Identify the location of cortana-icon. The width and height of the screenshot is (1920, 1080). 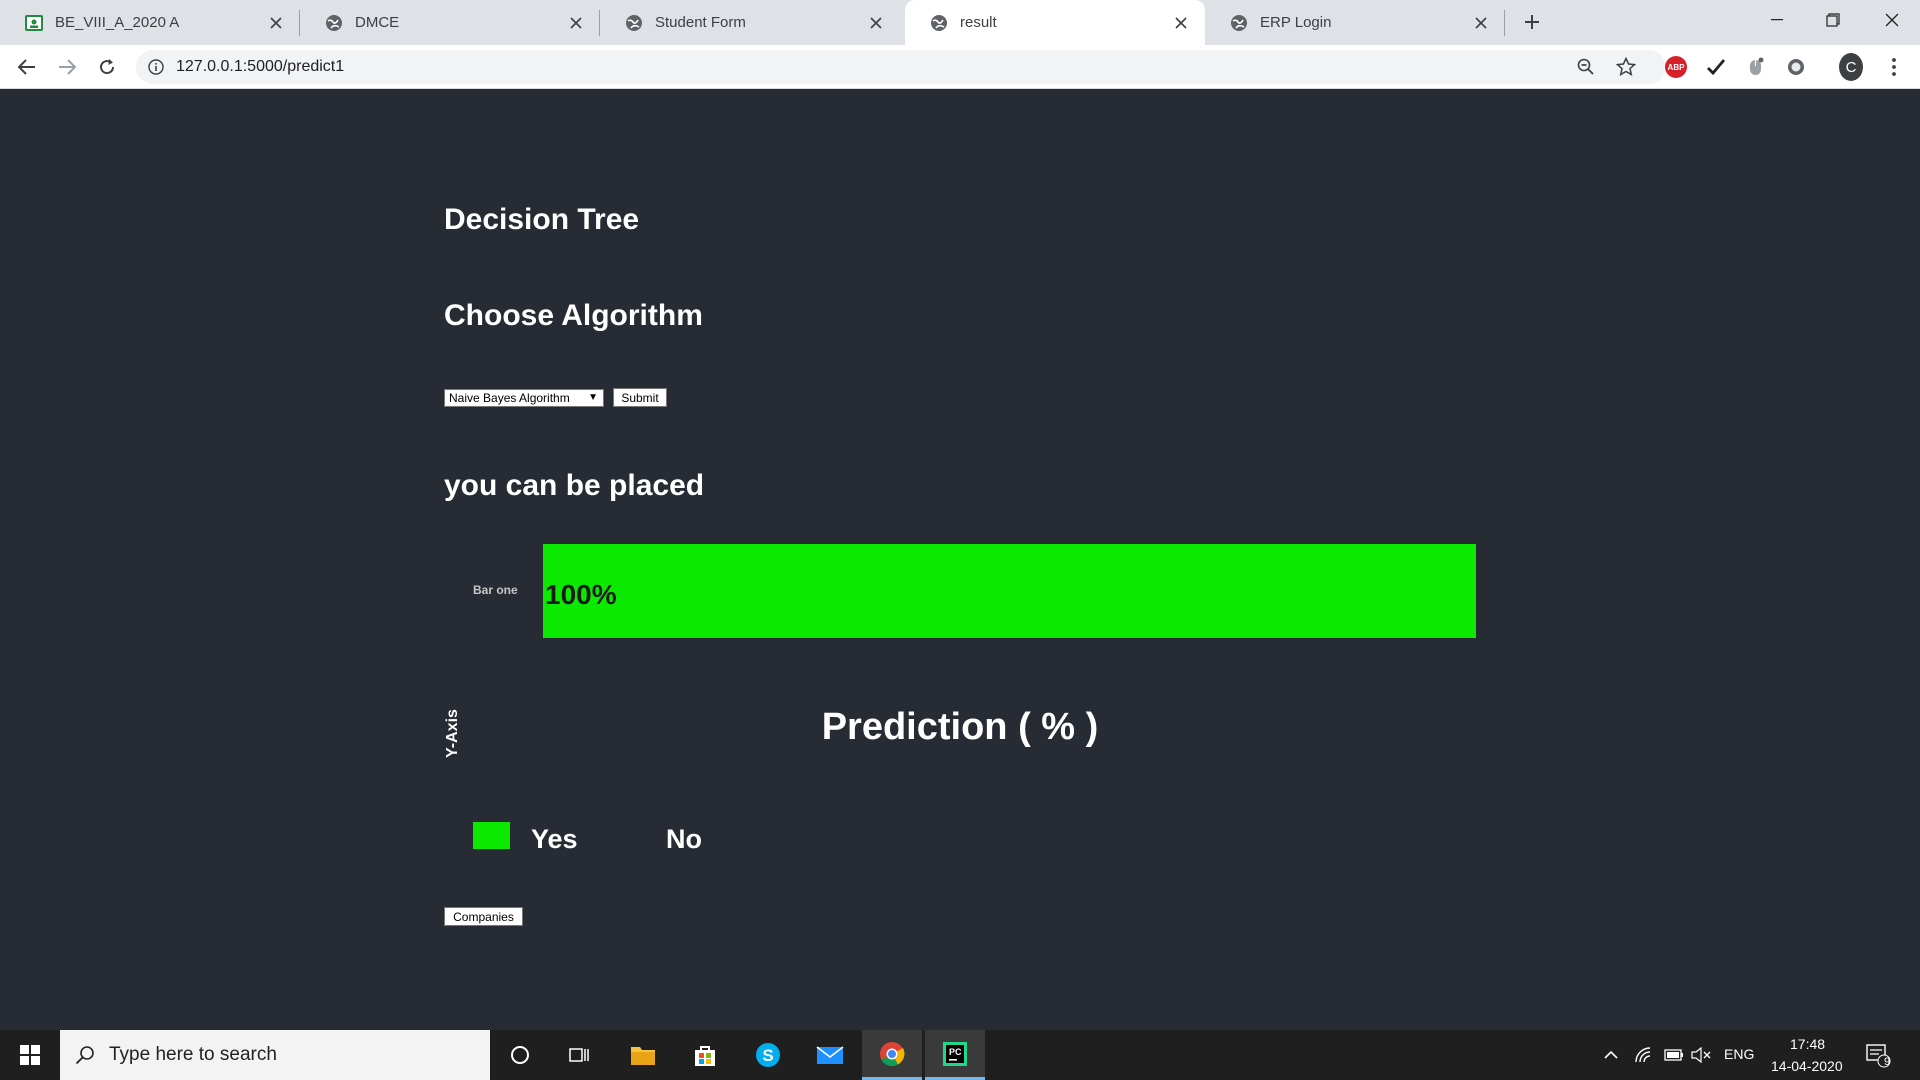
(520, 1055).